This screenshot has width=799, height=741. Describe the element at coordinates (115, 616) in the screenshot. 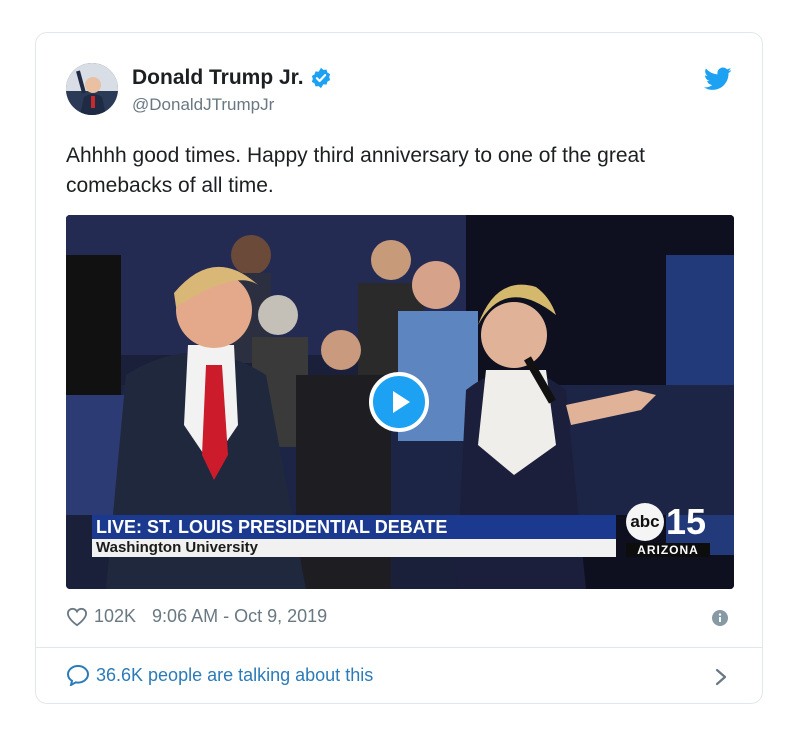

I see `like-count: 102K` at that location.